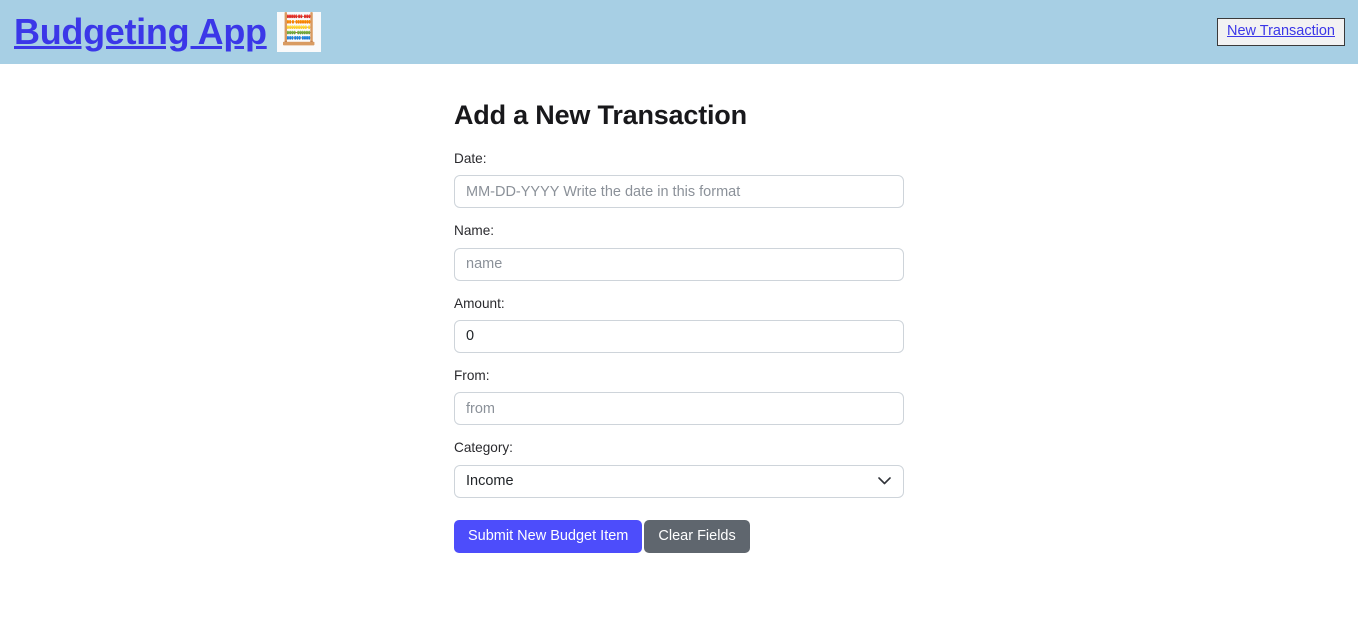 This screenshot has width=1358, height=635. I want to click on category-label: Category:, so click(483, 448).